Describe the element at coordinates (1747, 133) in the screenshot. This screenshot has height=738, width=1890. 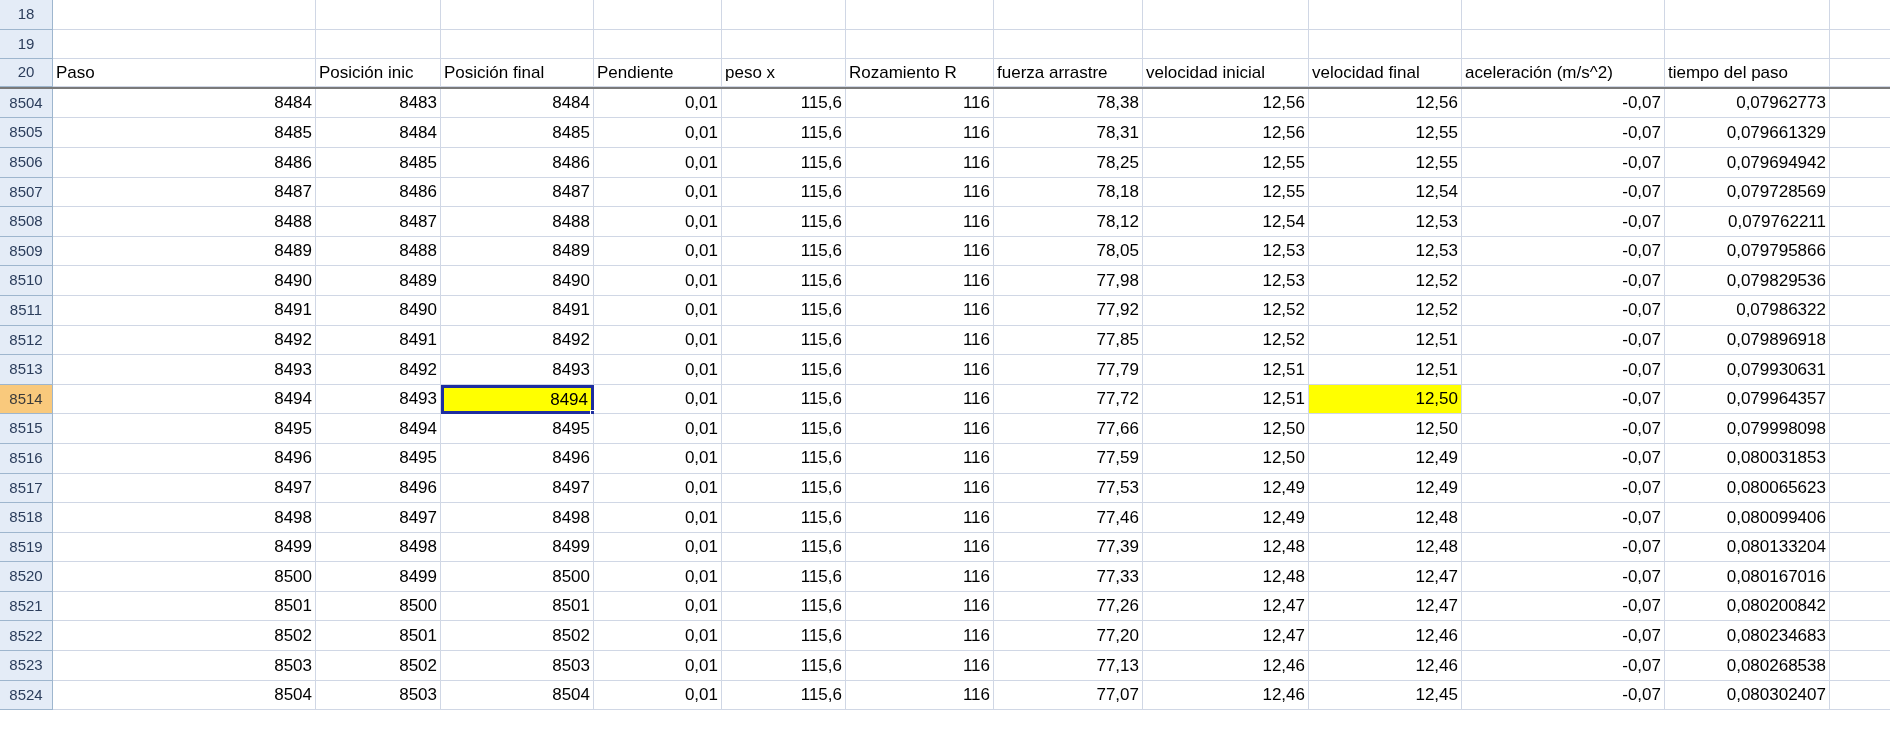
I see `table-cell: 0,079661329` at that location.